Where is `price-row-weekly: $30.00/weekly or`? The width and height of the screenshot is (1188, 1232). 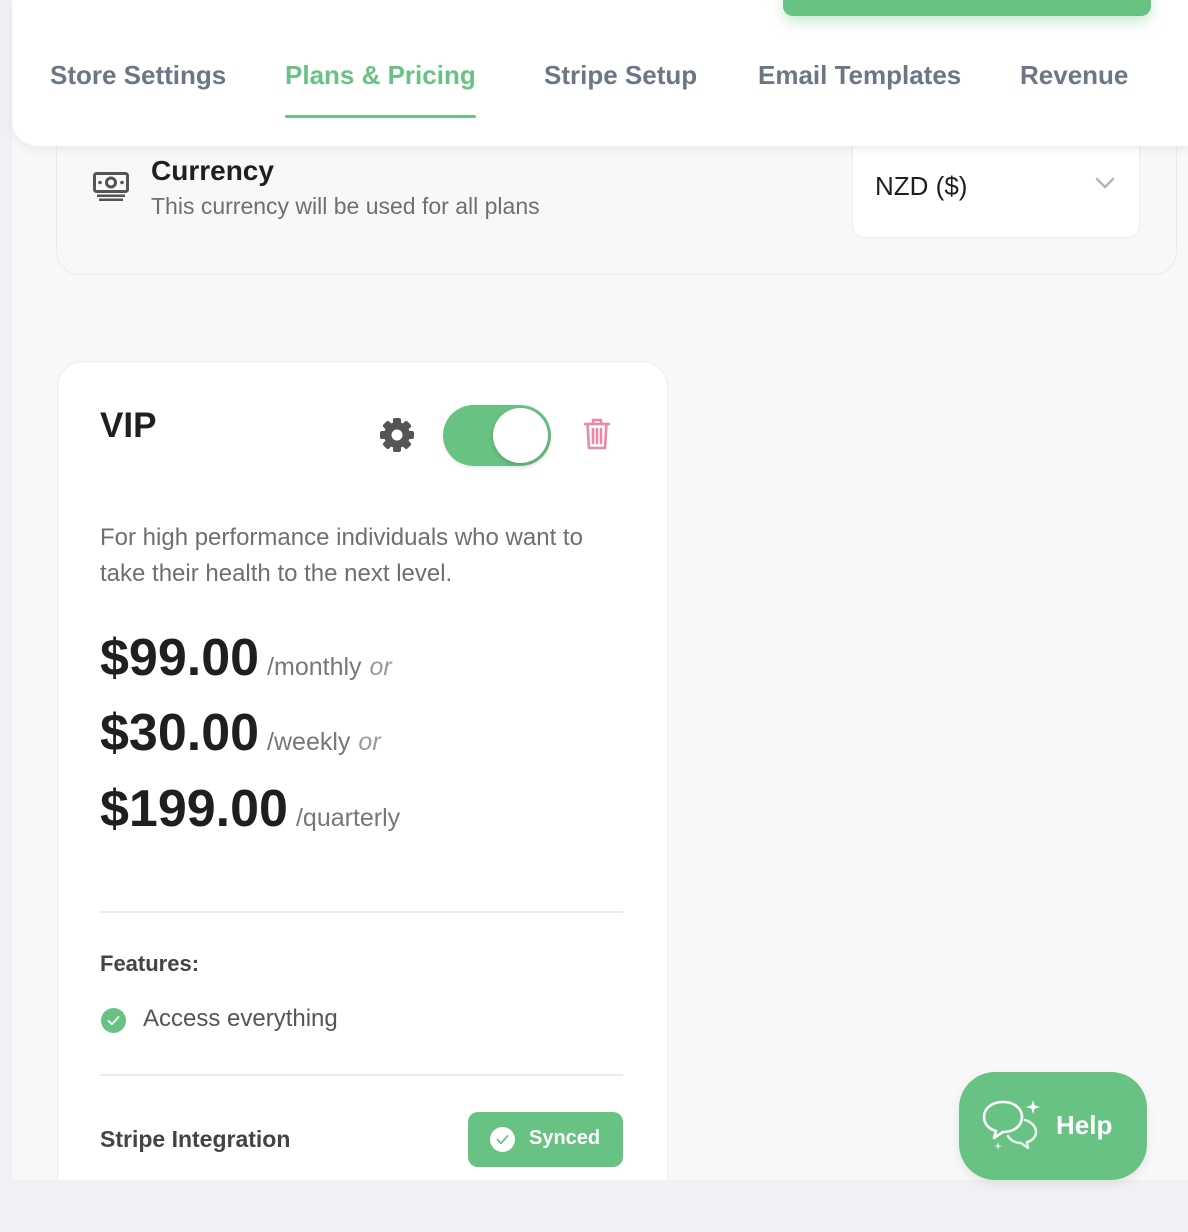
price-row-weekly: $30.00/weekly or is located at coordinates (240, 733).